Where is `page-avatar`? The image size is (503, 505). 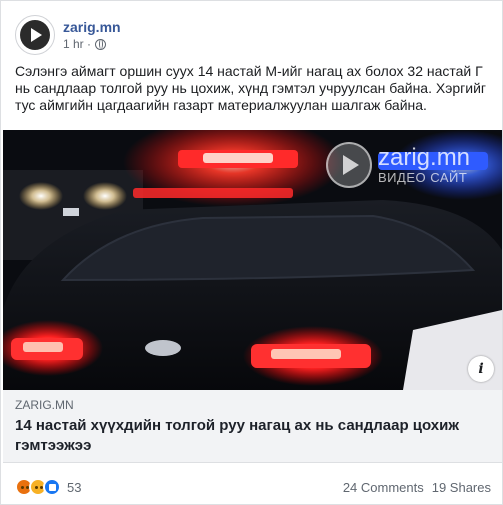
page-avatar is located at coordinates (35, 35).